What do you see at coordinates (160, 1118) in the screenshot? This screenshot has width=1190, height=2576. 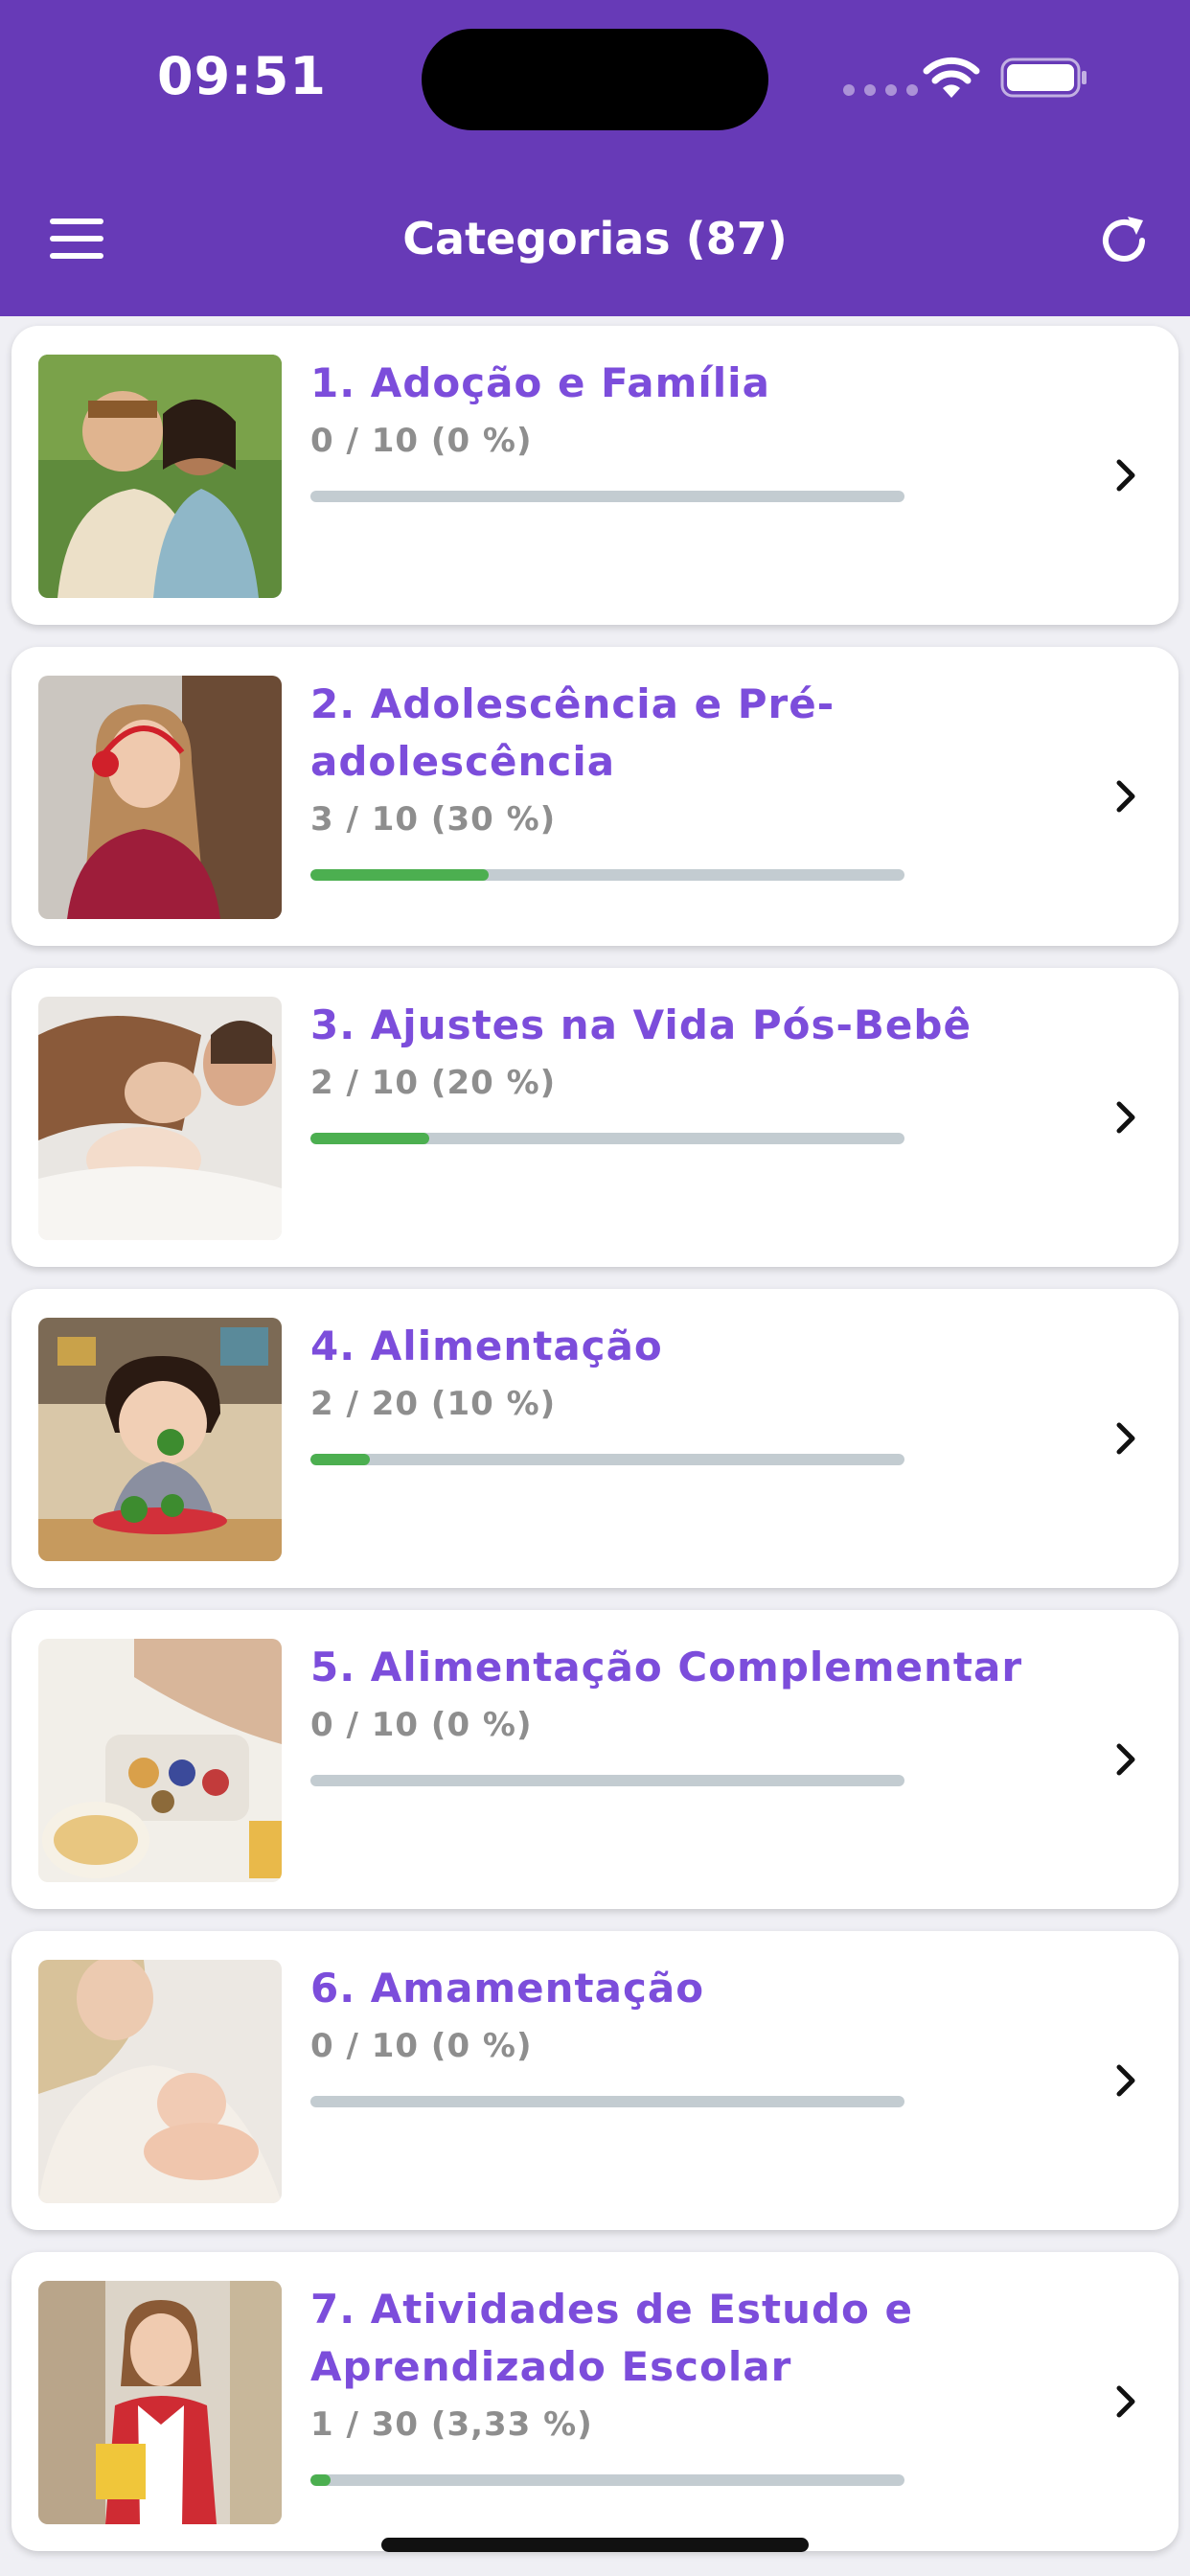 I see `parents-with-baby-photo` at bounding box center [160, 1118].